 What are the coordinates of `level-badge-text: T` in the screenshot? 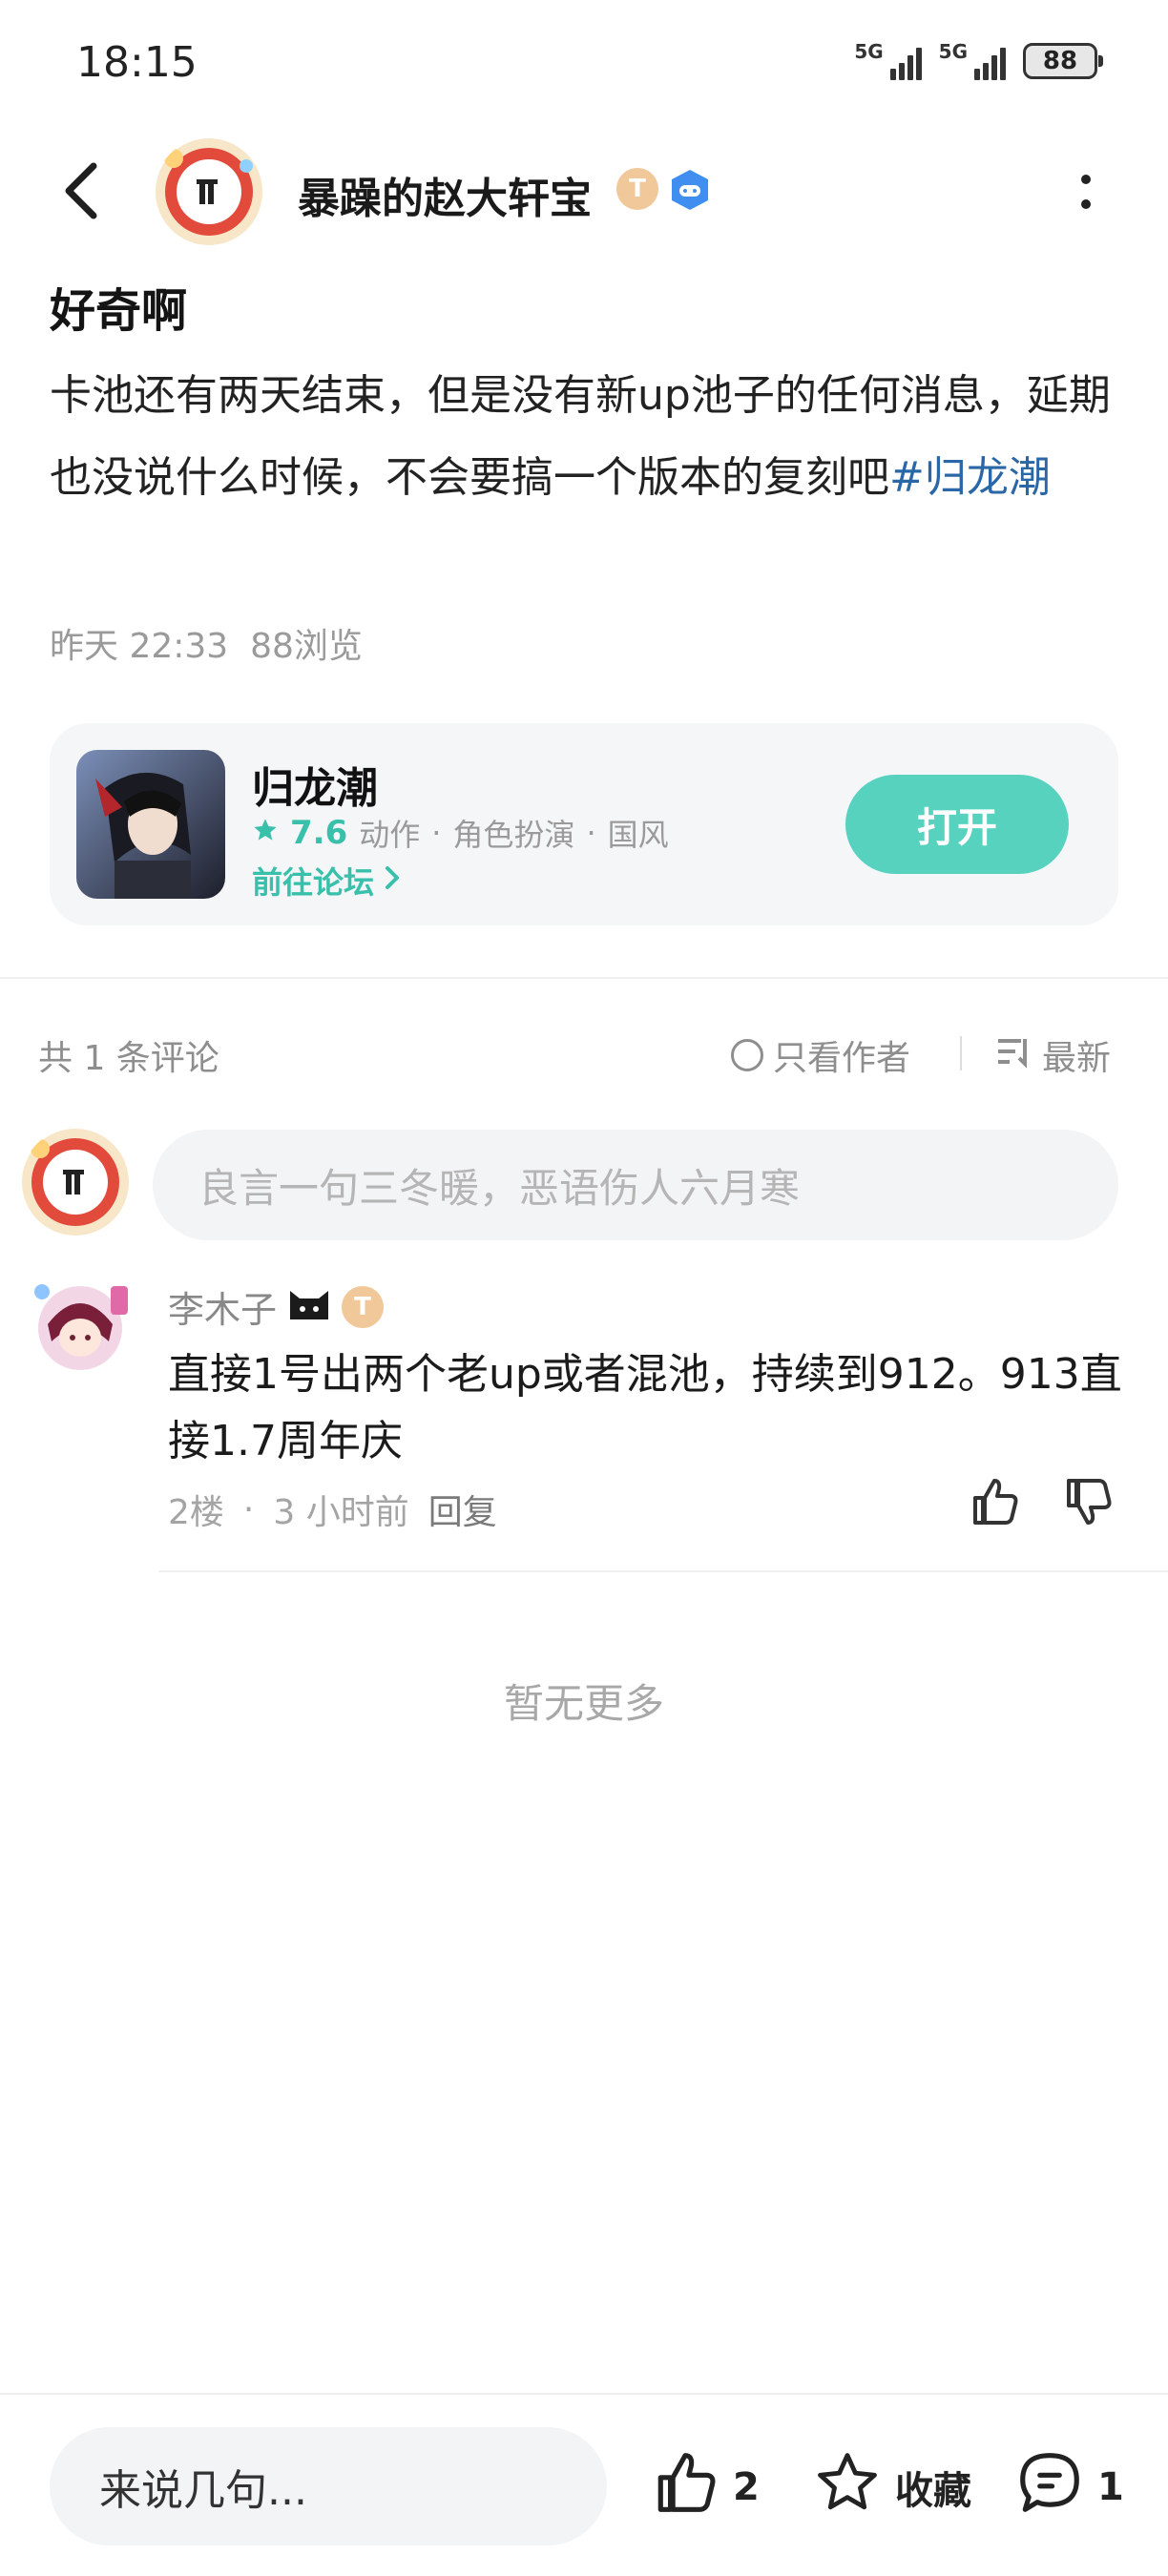 It's located at (637, 189).